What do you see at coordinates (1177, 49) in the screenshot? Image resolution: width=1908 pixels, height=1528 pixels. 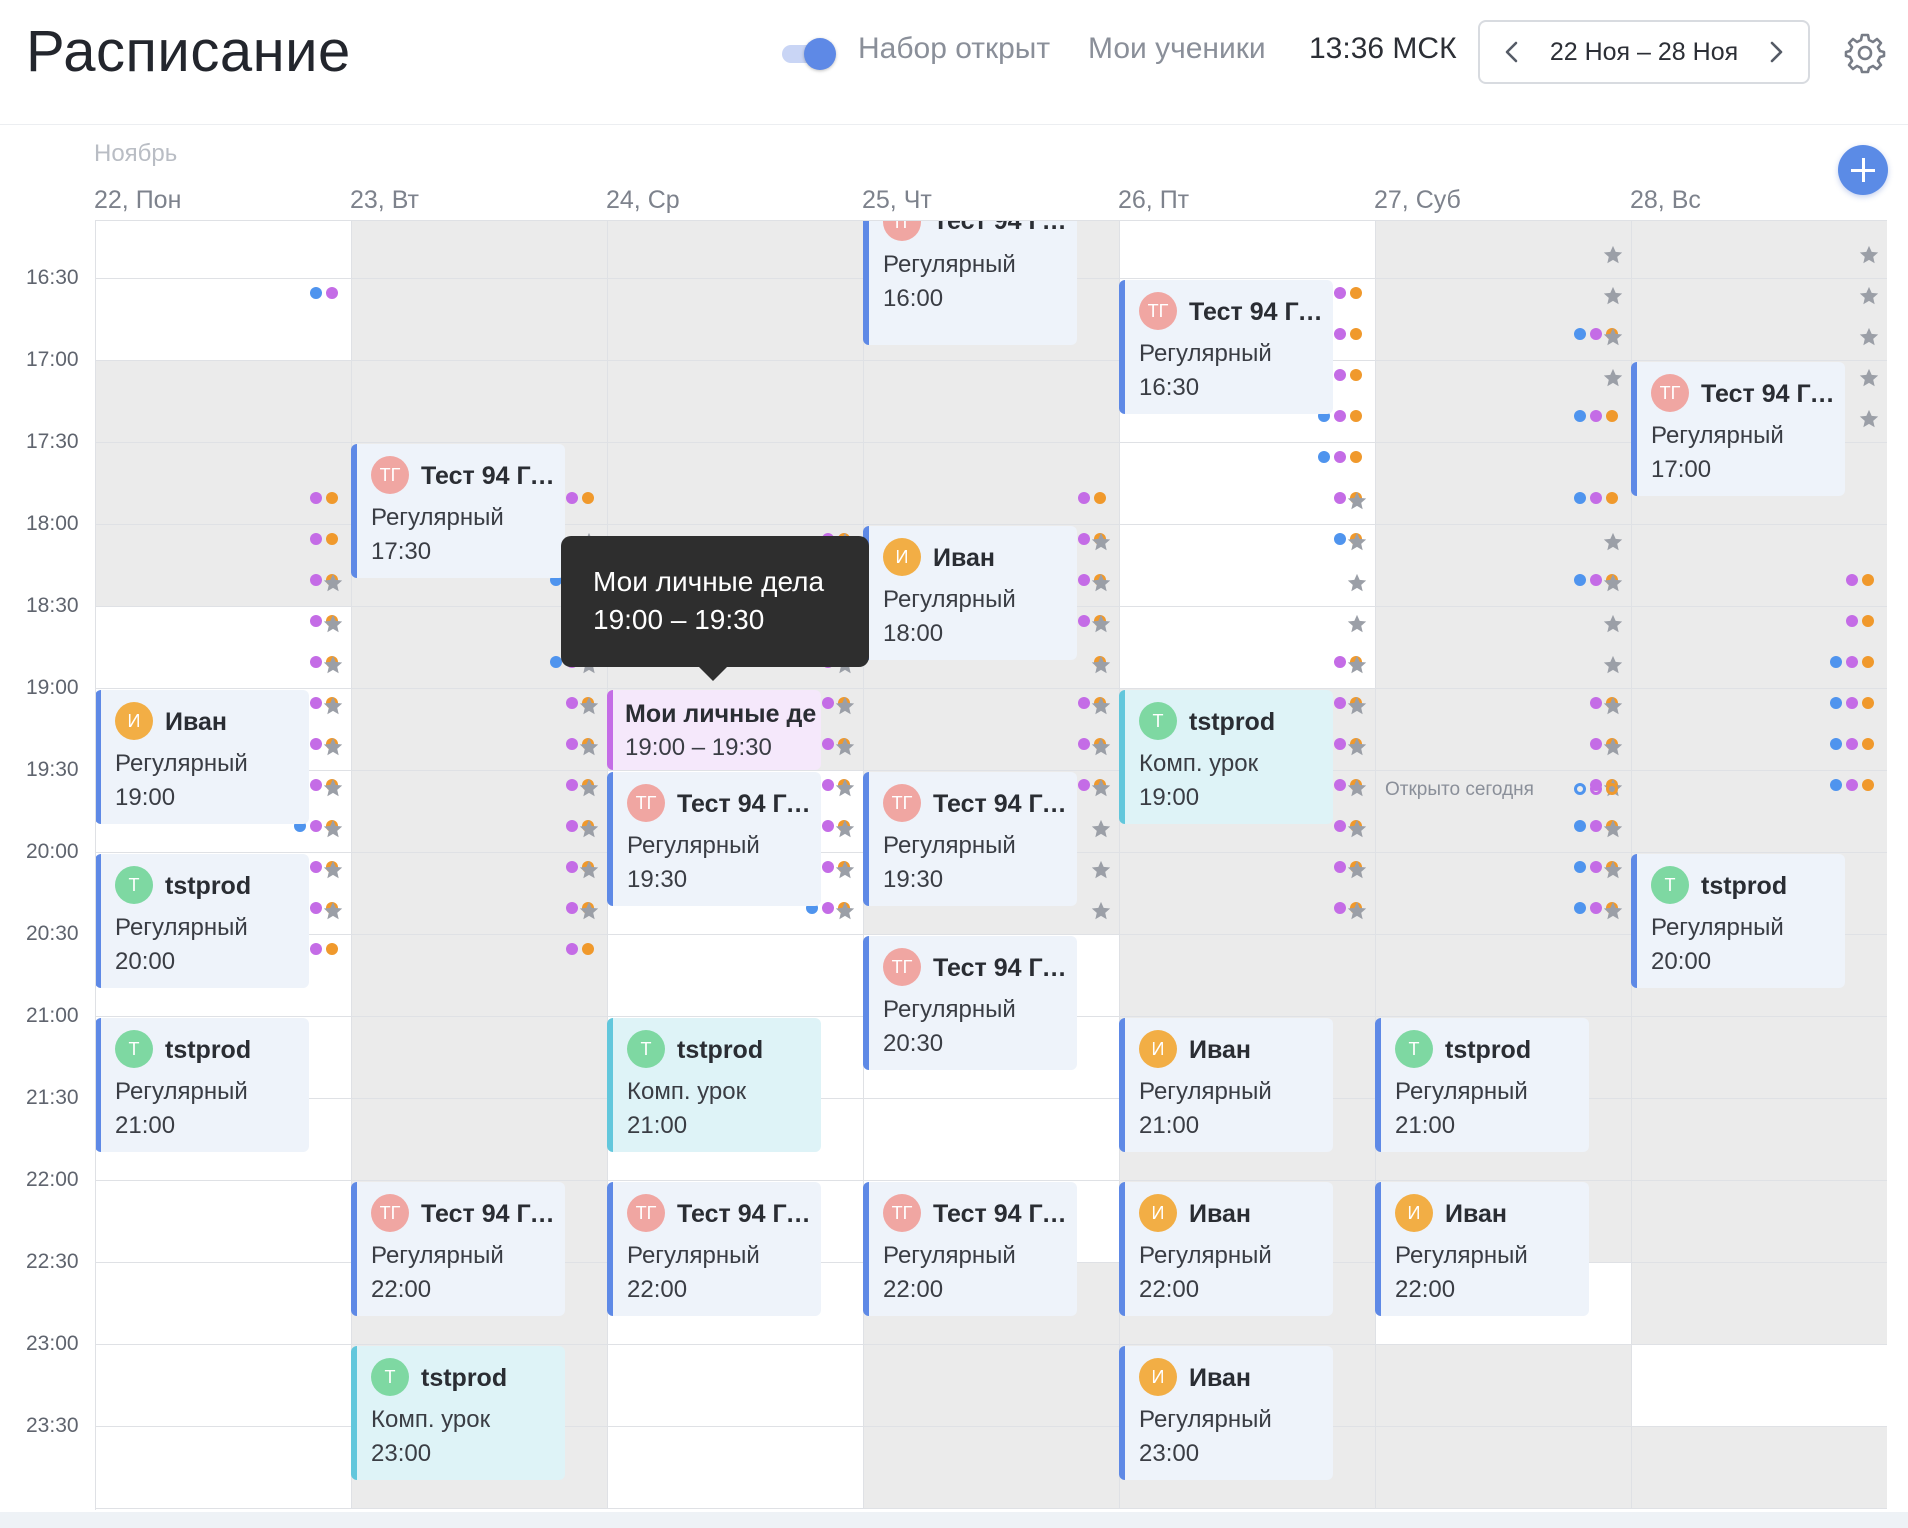 I see `my-students-link: Мои ученики` at bounding box center [1177, 49].